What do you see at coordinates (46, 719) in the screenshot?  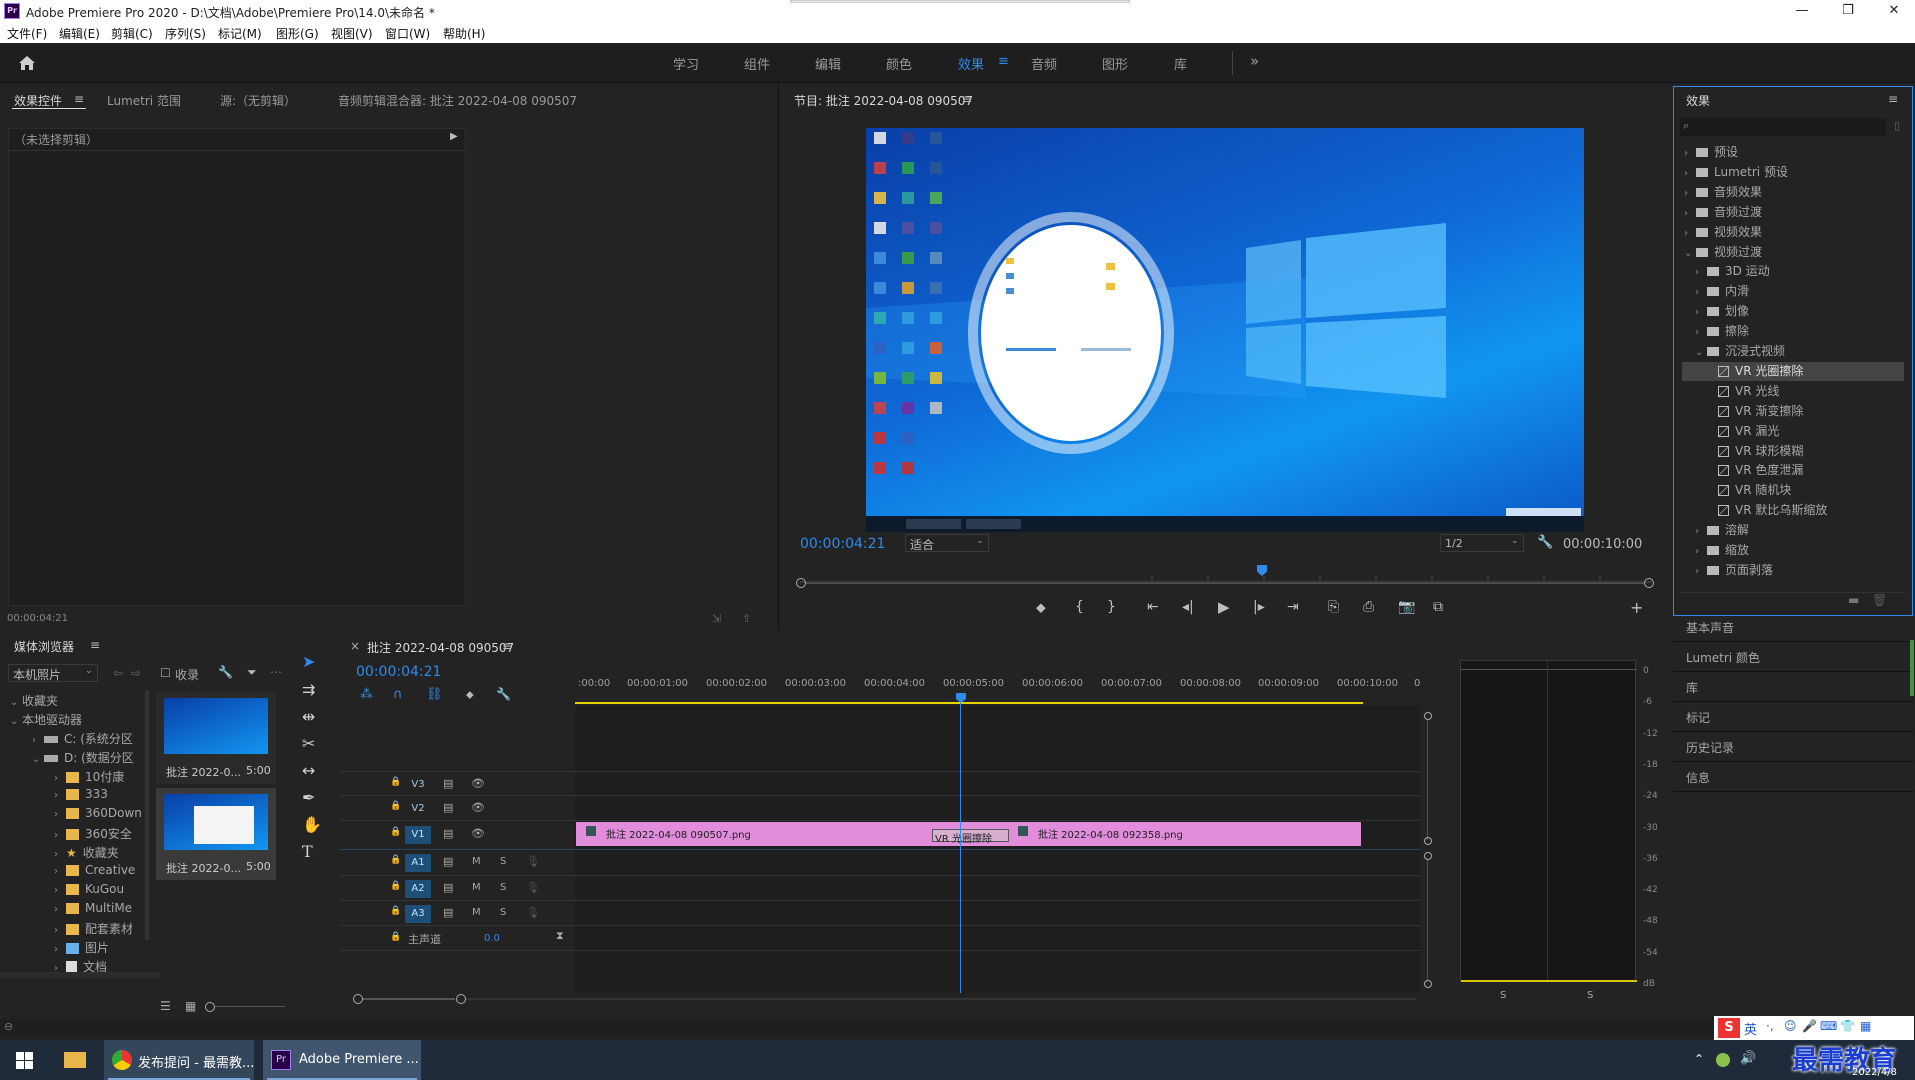 I see `tree-item: ⌄ 本地驱动器` at bounding box center [46, 719].